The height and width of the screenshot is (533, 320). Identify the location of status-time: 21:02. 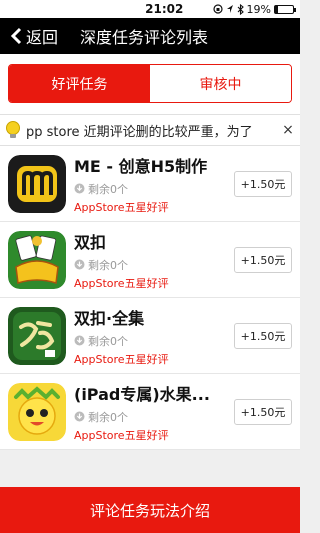
(164, 9).